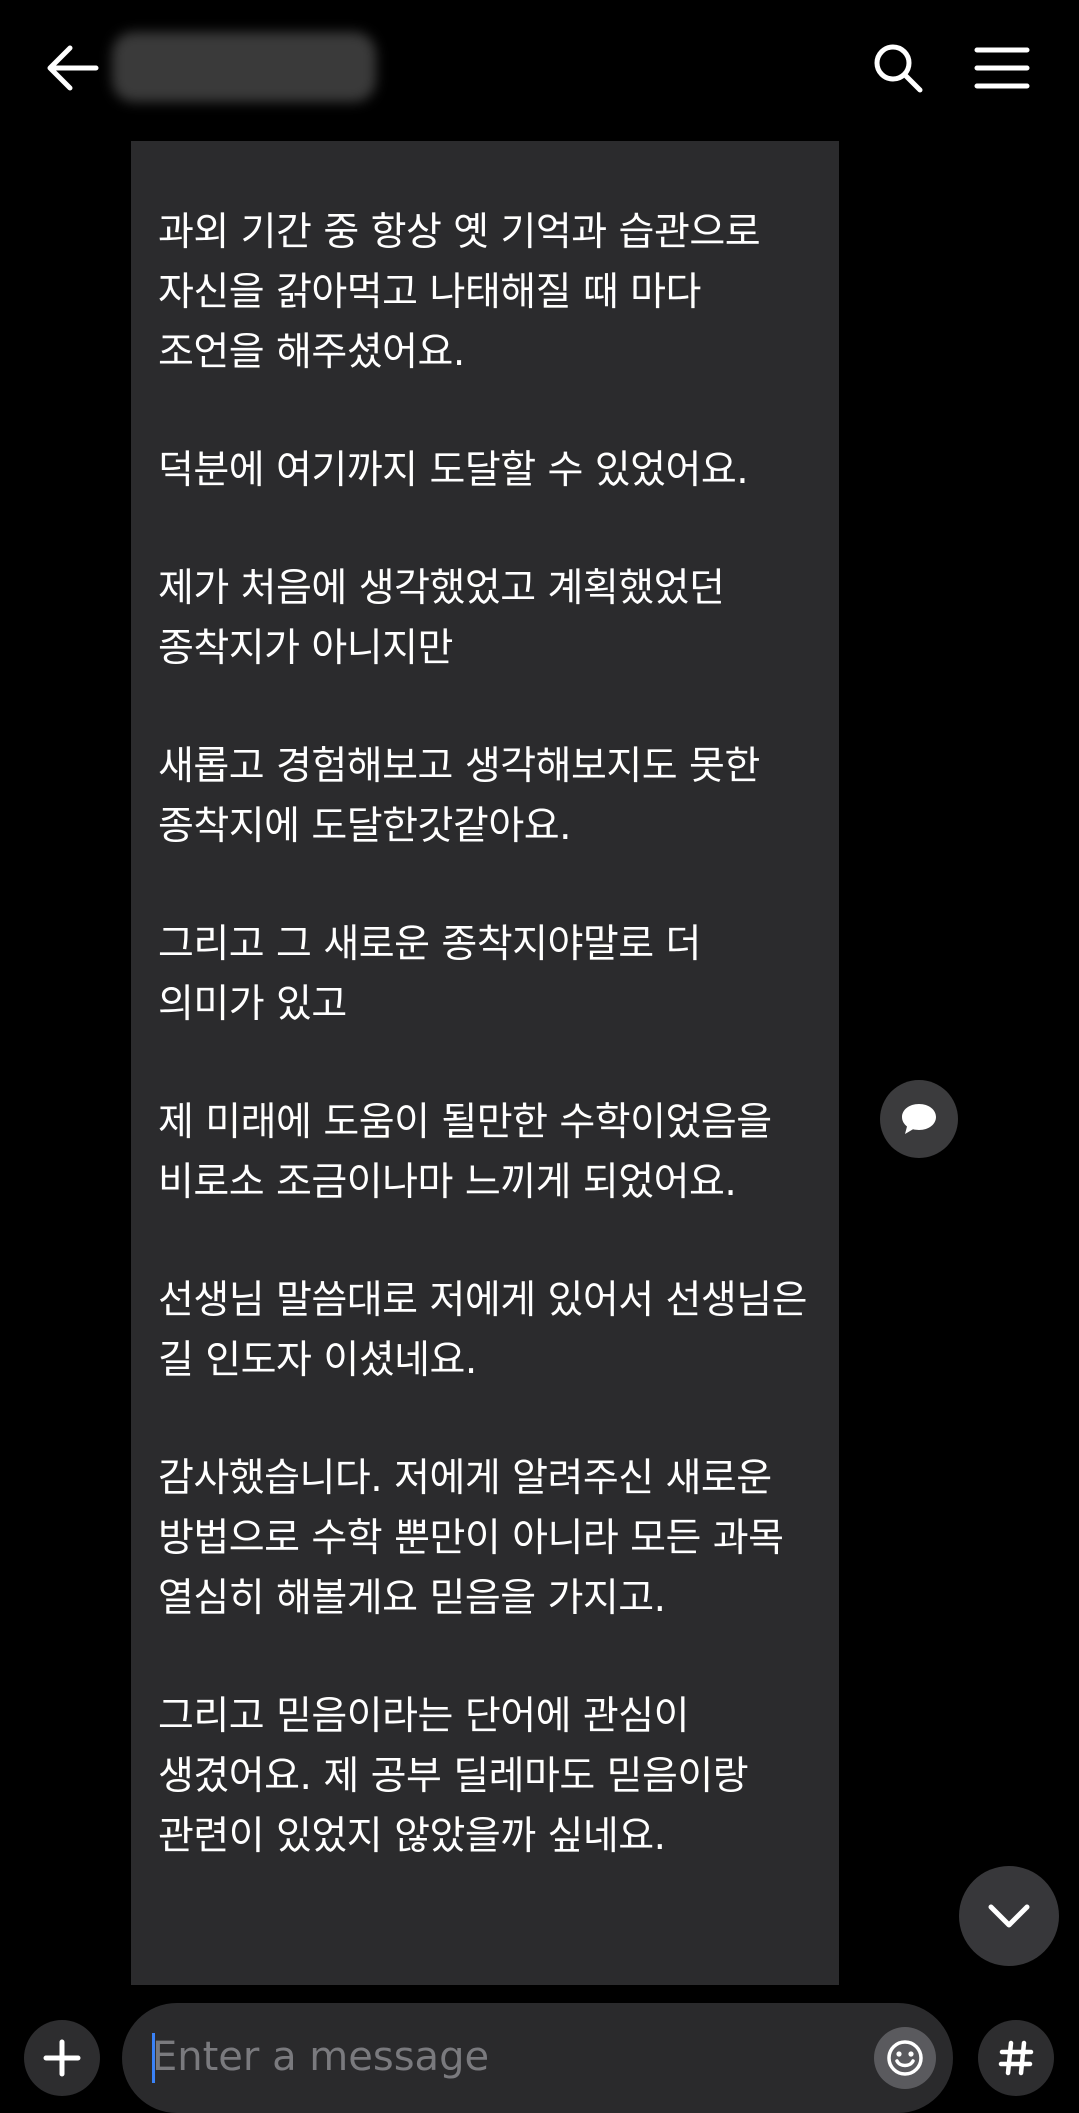 The image size is (1079, 2113). I want to click on attach-button, so click(62, 2058).